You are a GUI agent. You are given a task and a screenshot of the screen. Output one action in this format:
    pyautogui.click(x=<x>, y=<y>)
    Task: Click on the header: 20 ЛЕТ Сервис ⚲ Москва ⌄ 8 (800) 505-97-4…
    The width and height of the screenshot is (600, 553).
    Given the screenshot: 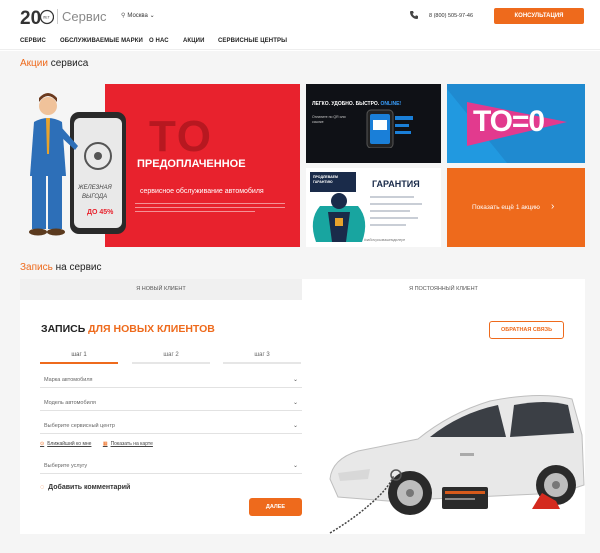 What is the action you would take?
    pyautogui.click(x=300, y=16)
    